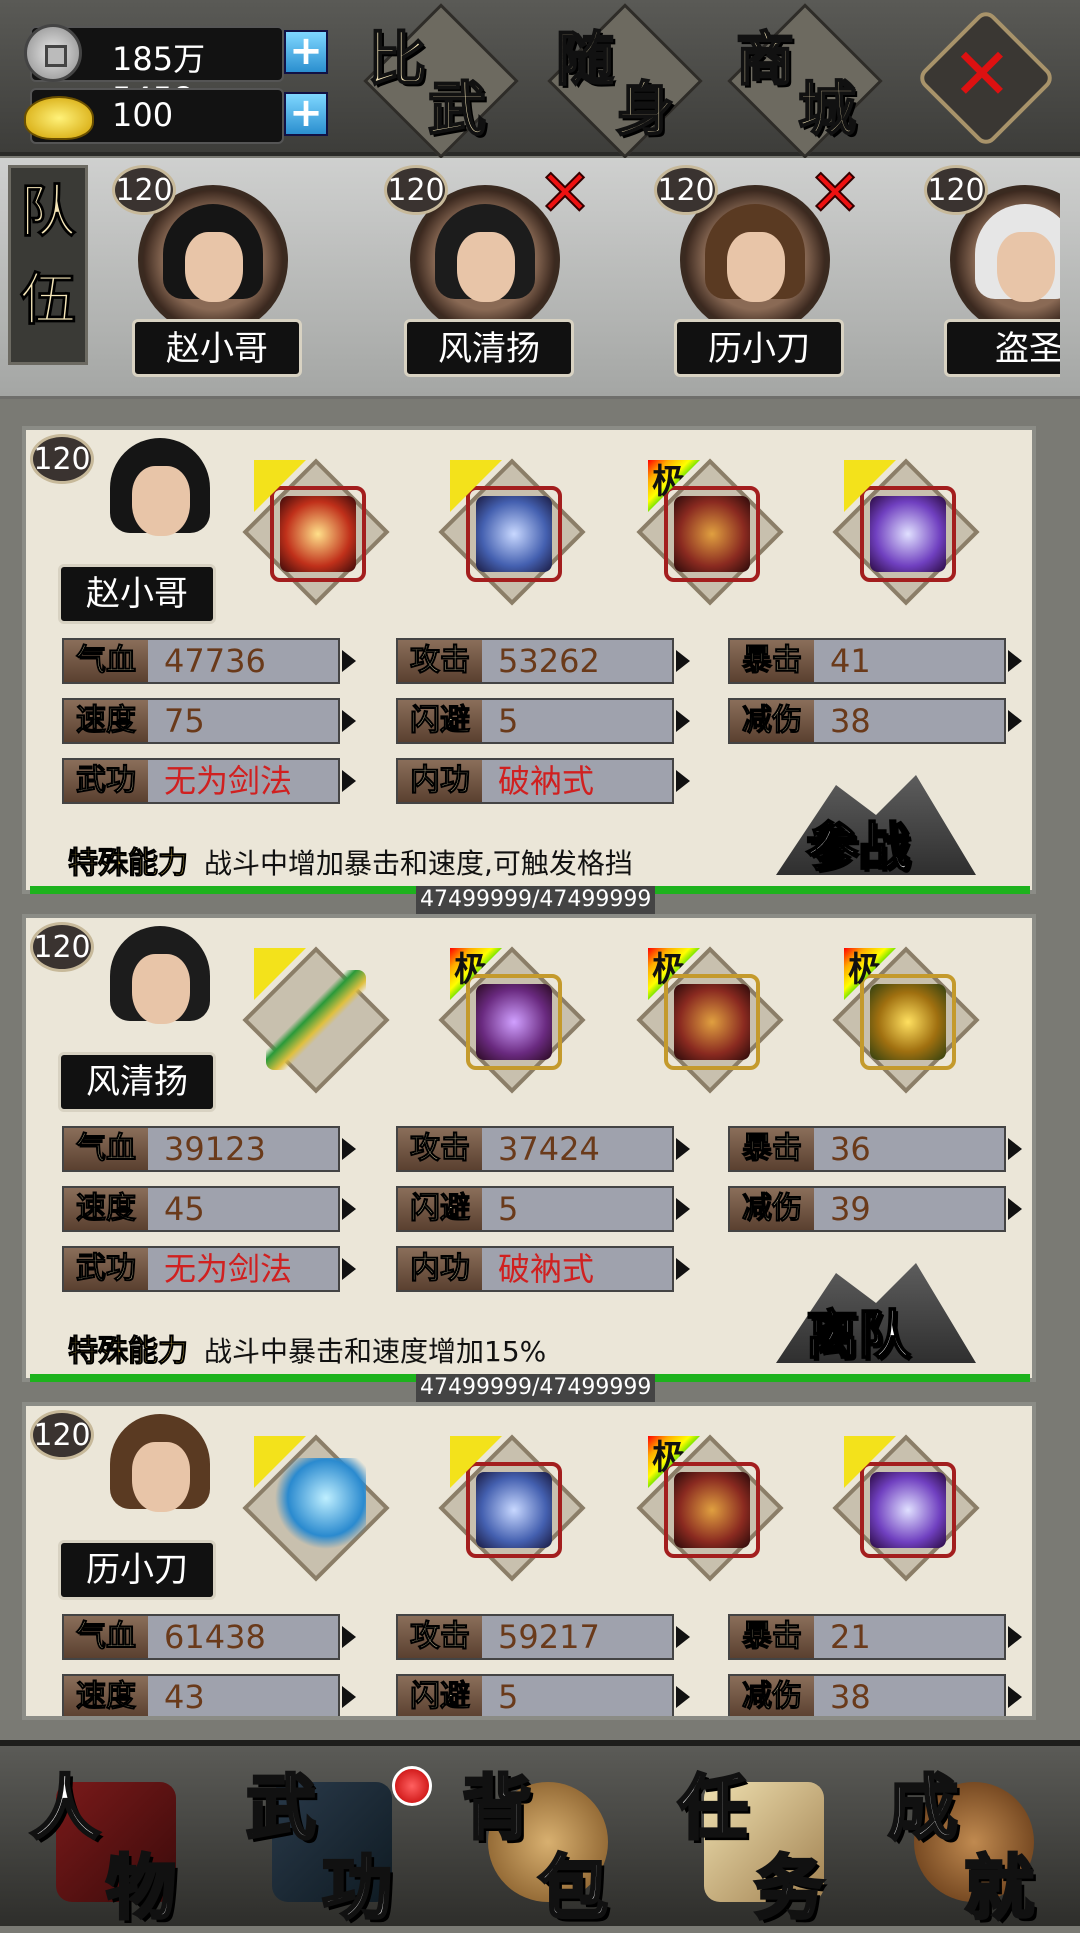  What do you see at coordinates (306, 114) in the screenshot?
I see `add-gold-button: +` at bounding box center [306, 114].